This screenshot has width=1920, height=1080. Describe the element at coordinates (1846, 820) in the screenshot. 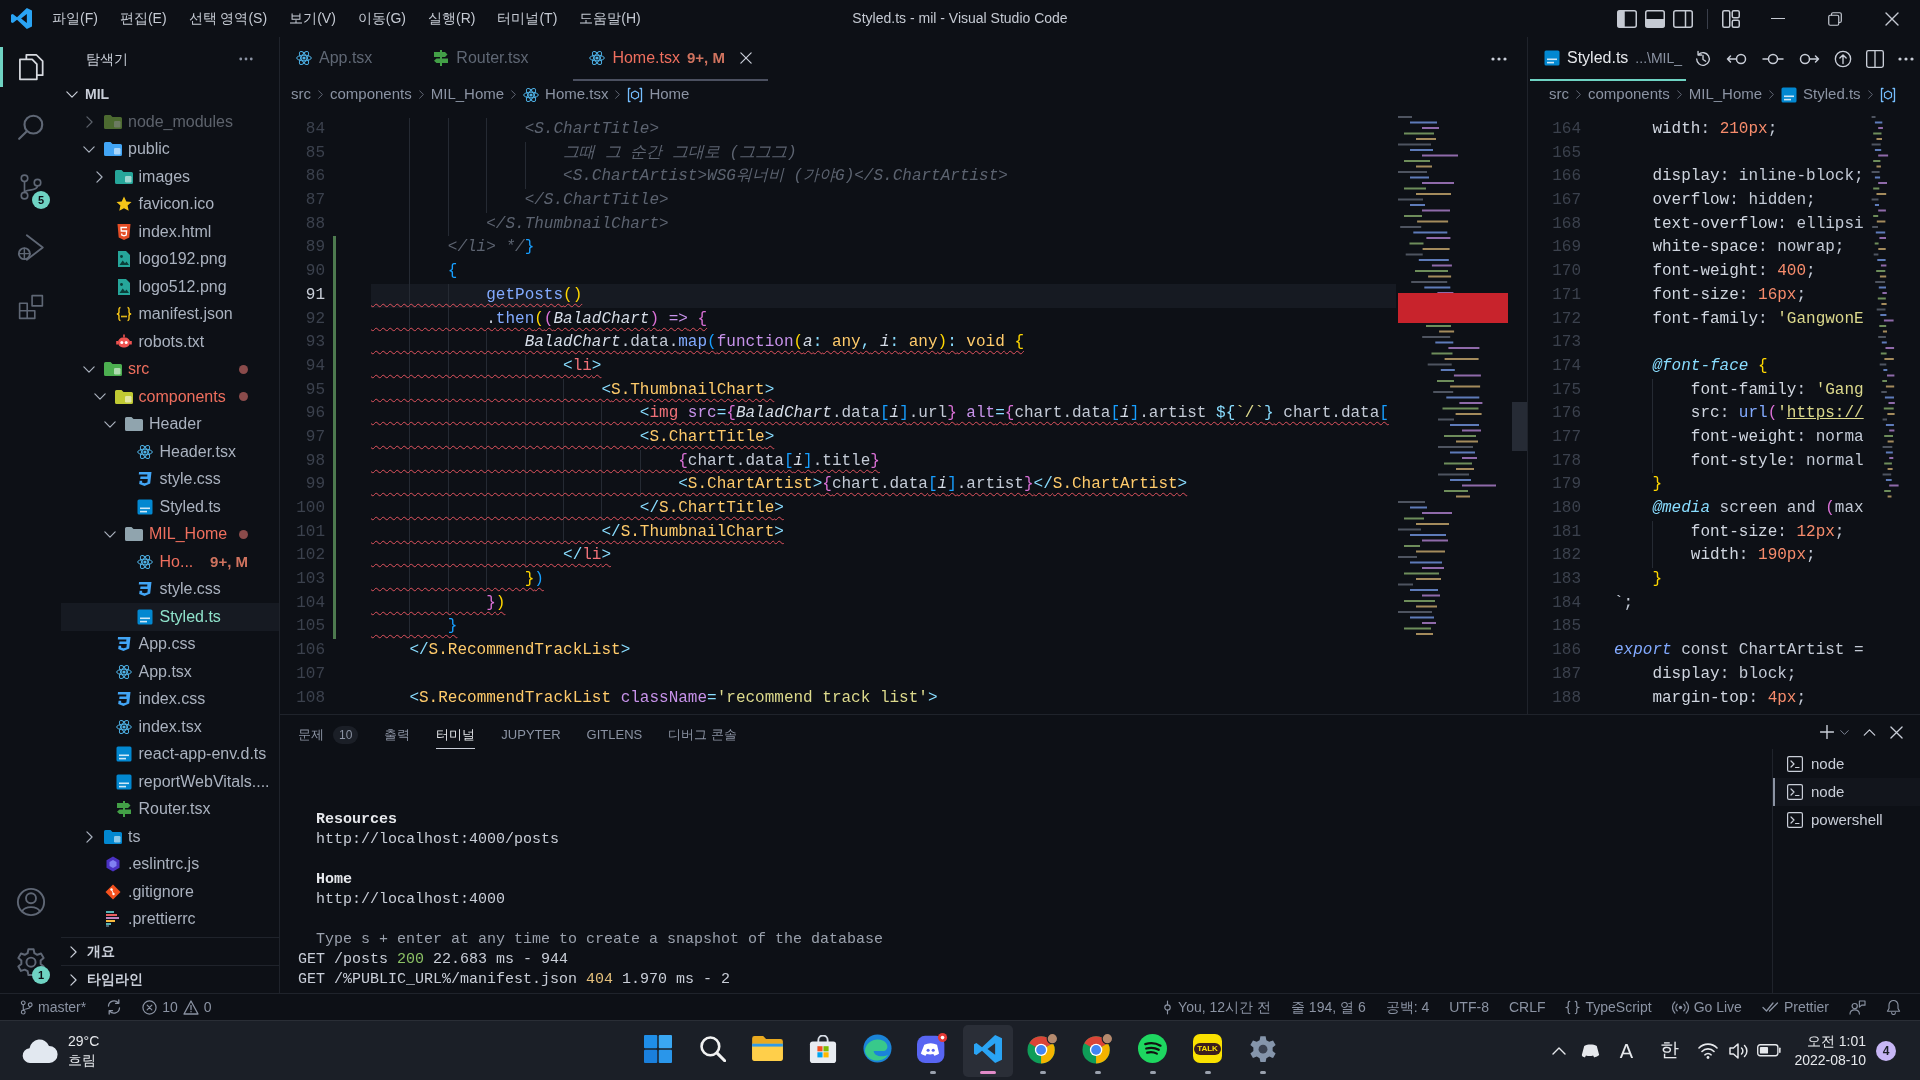

I see `terminal-list-item: powershell` at that location.